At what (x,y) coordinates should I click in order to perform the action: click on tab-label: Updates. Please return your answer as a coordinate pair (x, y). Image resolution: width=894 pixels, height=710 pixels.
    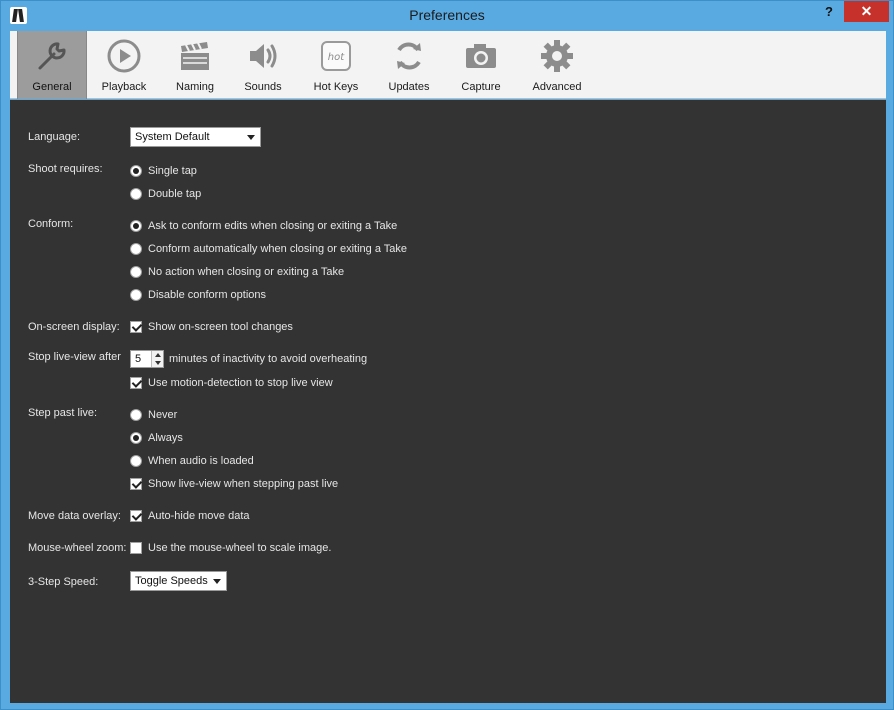
    Looking at the image, I should click on (409, 87).